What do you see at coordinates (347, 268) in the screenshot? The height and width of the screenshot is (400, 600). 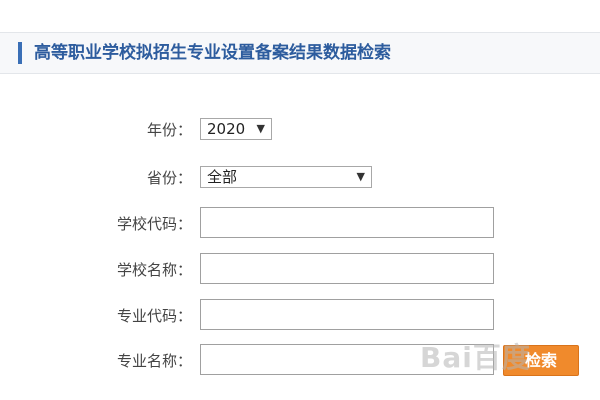 I see `school-name-input` at bounding box center [347, 268].